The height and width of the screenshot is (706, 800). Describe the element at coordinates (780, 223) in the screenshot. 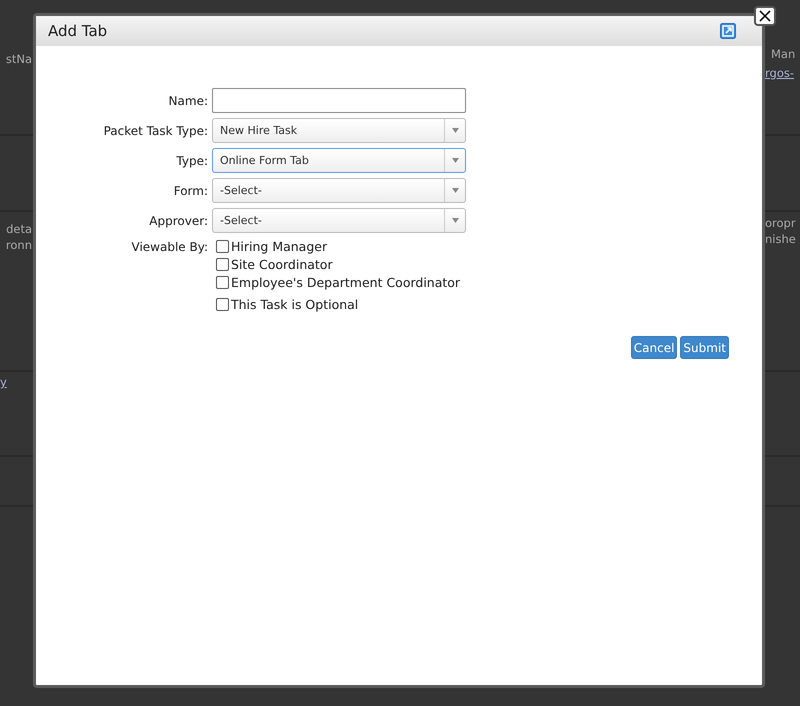

I see `background-text: oropr` at that location.